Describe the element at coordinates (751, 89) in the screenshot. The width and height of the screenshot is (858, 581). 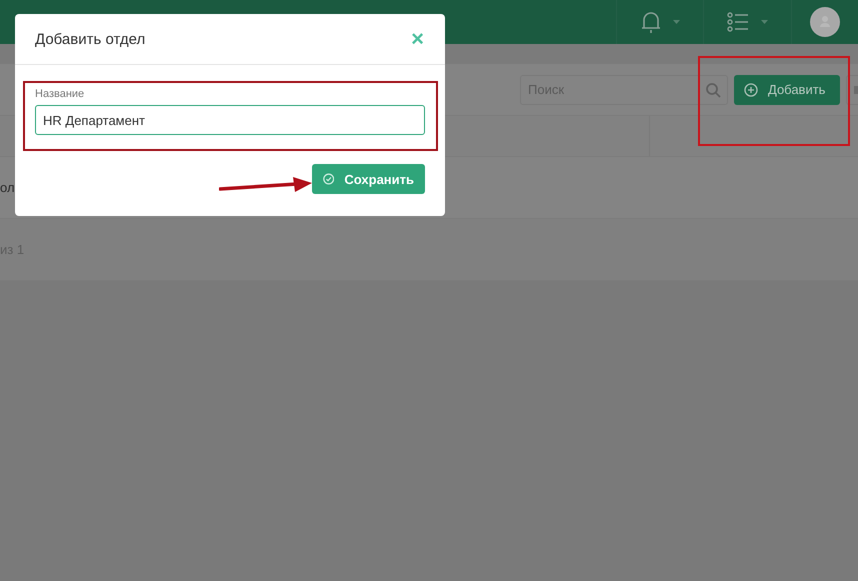
I see `plus-circle-icon` at that location.